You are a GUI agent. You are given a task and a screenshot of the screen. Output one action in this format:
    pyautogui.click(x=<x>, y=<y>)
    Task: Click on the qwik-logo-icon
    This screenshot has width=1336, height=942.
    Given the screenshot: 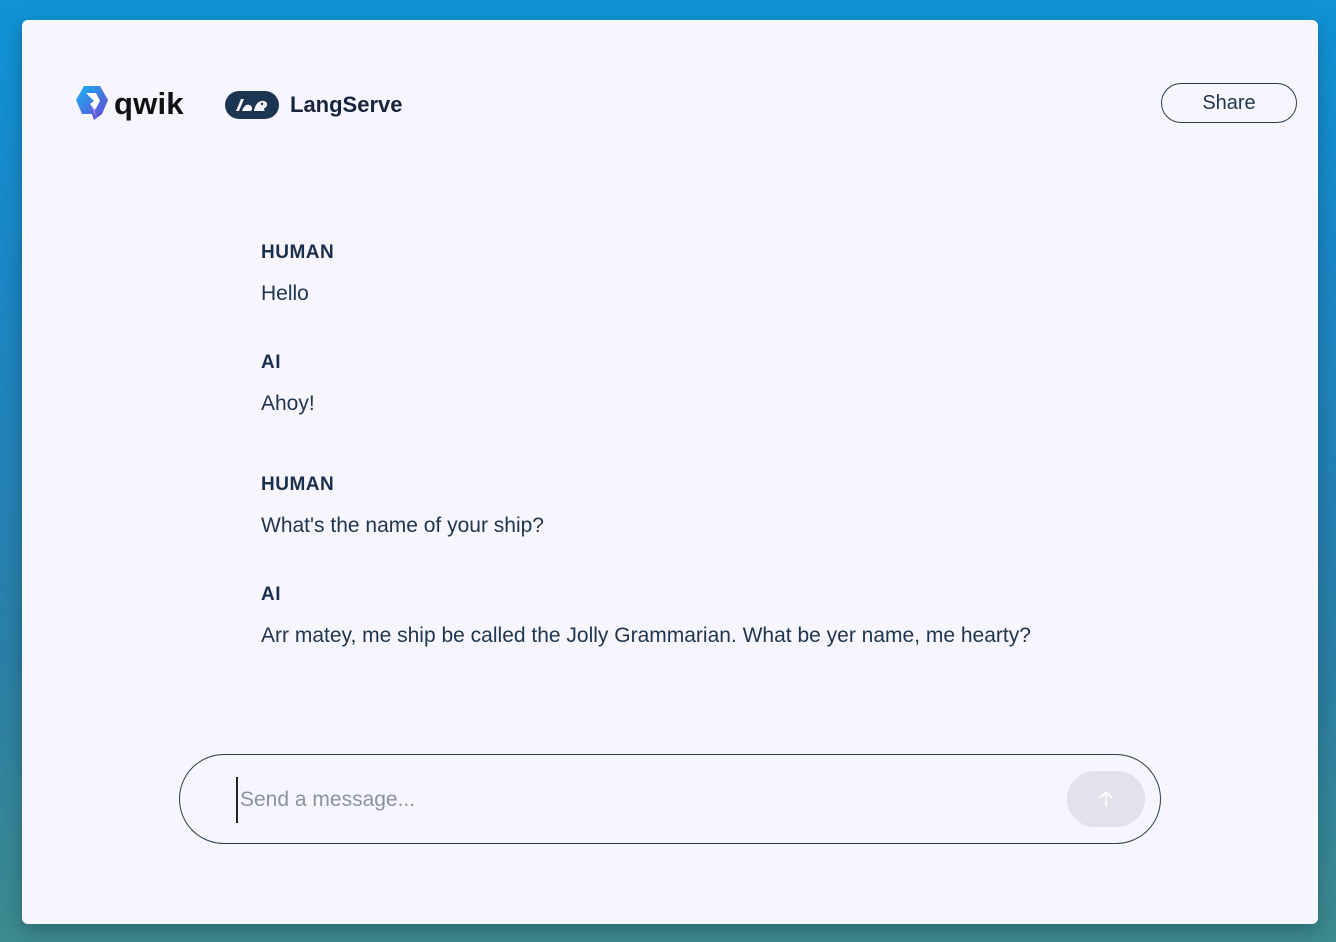 What is the action you would take?
    pyautogui.click(x=92, y=103)
    